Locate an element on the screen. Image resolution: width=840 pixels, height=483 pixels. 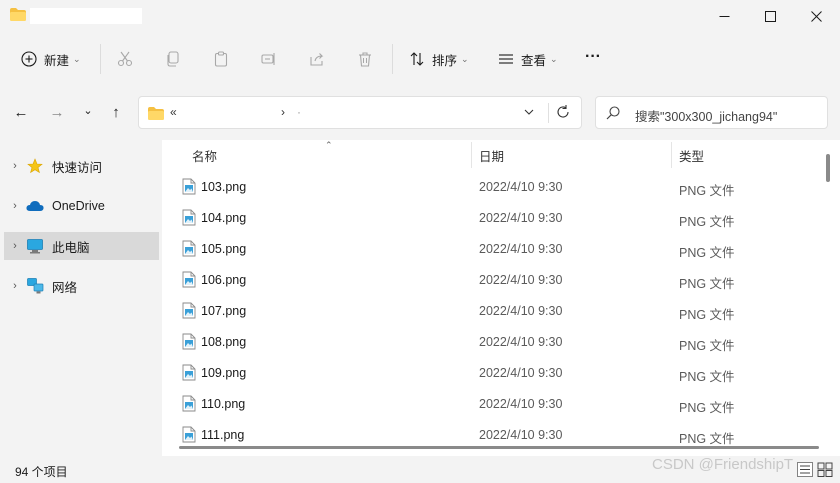
table-row: 105.png 2022/4/10 9:30 PNG 文件 is located at coordinates (492, 248).